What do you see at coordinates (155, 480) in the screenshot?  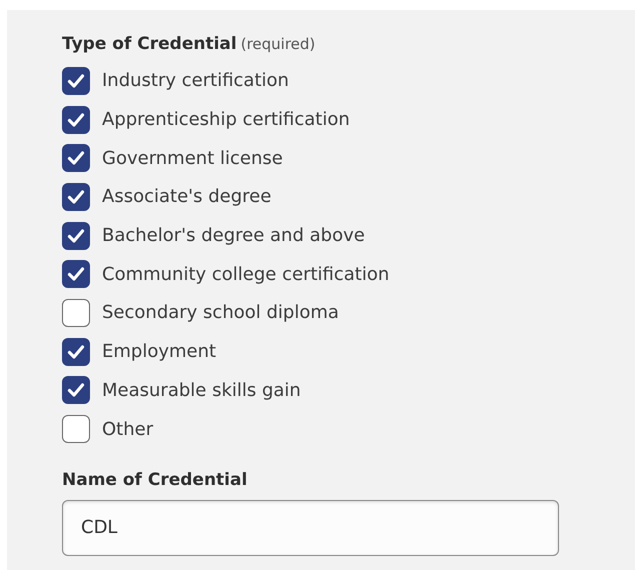 I see `field-label: Name of Credential` at bounding box center [155, 480].